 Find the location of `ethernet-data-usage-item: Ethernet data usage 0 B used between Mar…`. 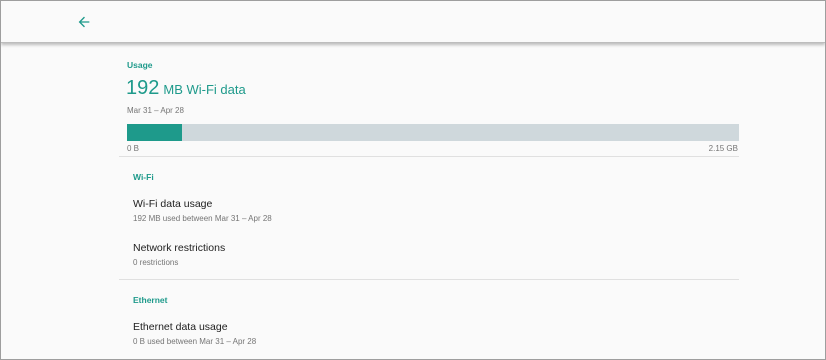

ethernet-data-usage-item: Ethernet data usage 0 B used between Mar… is located at coordinates (429, 340).